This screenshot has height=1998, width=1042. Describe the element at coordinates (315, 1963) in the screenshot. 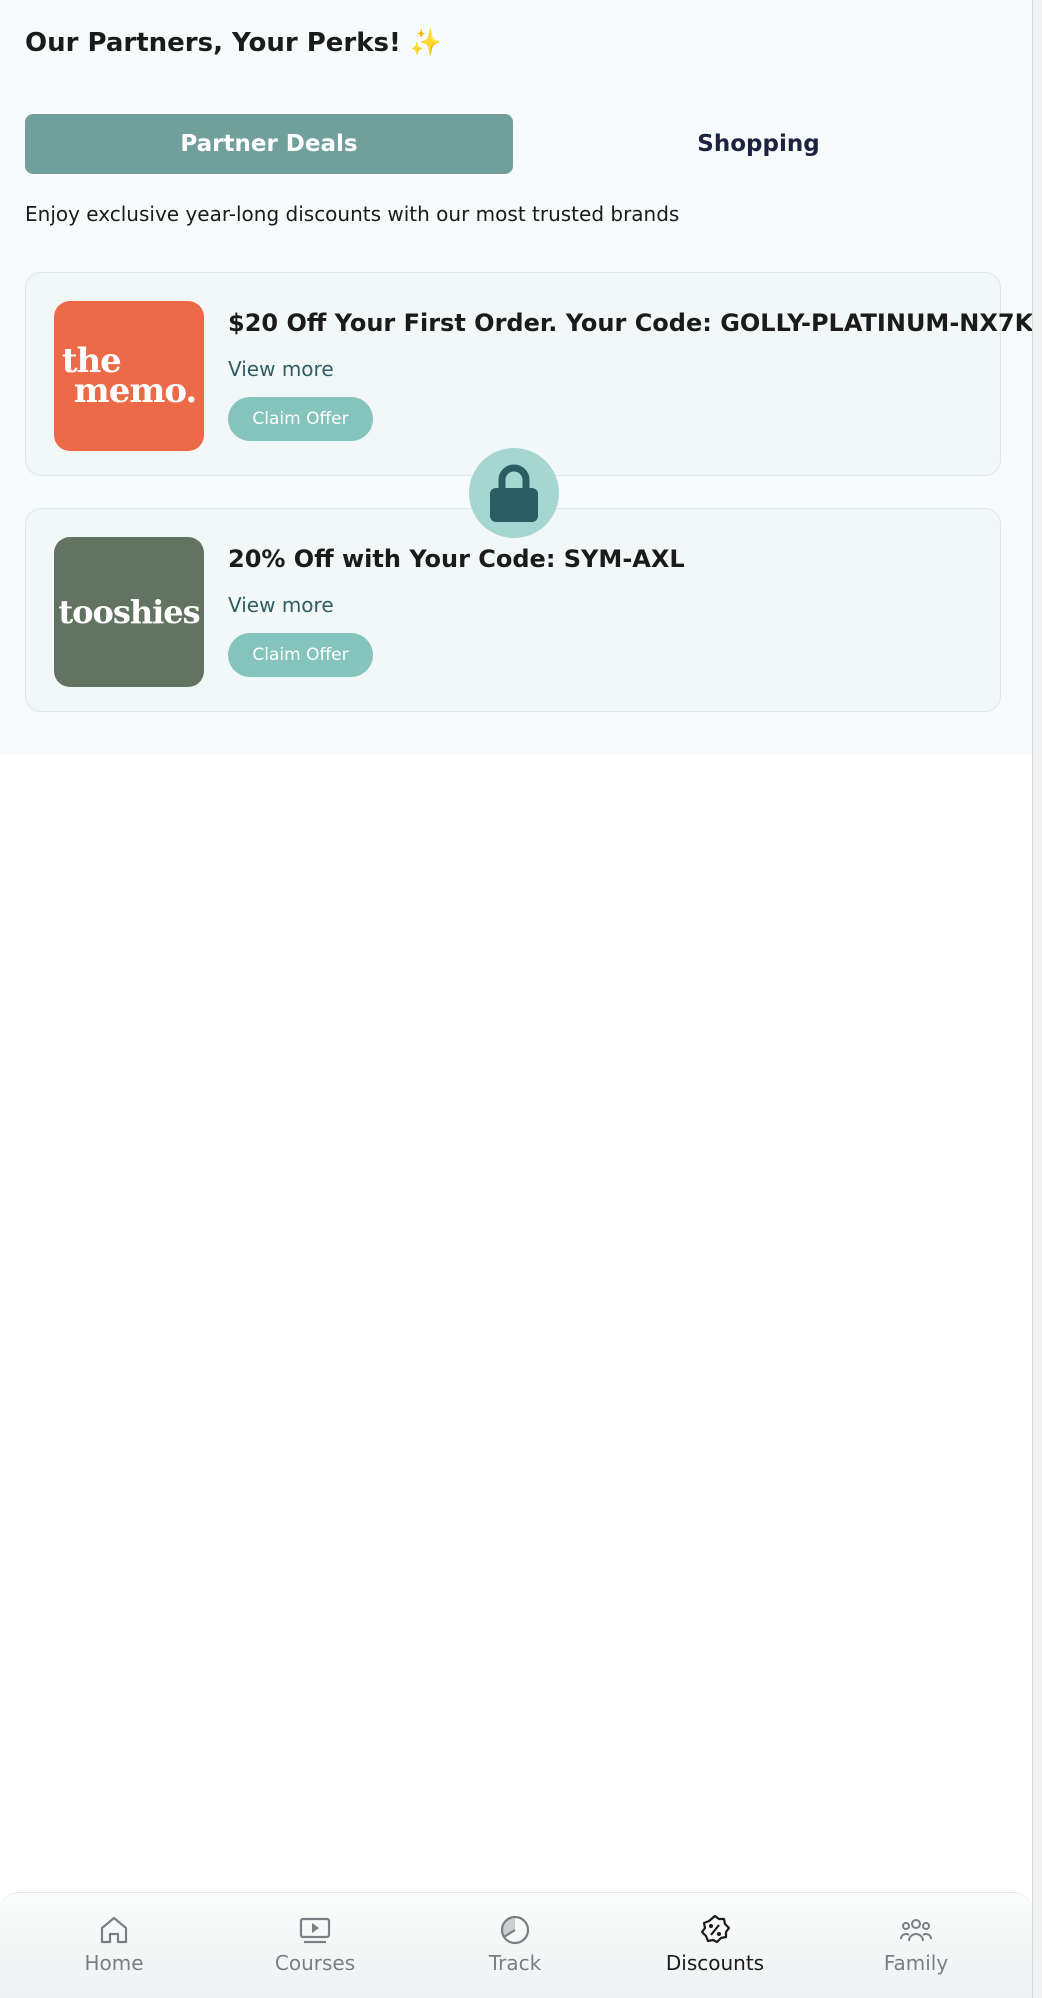

I see `nav-label: Courses` at that location.